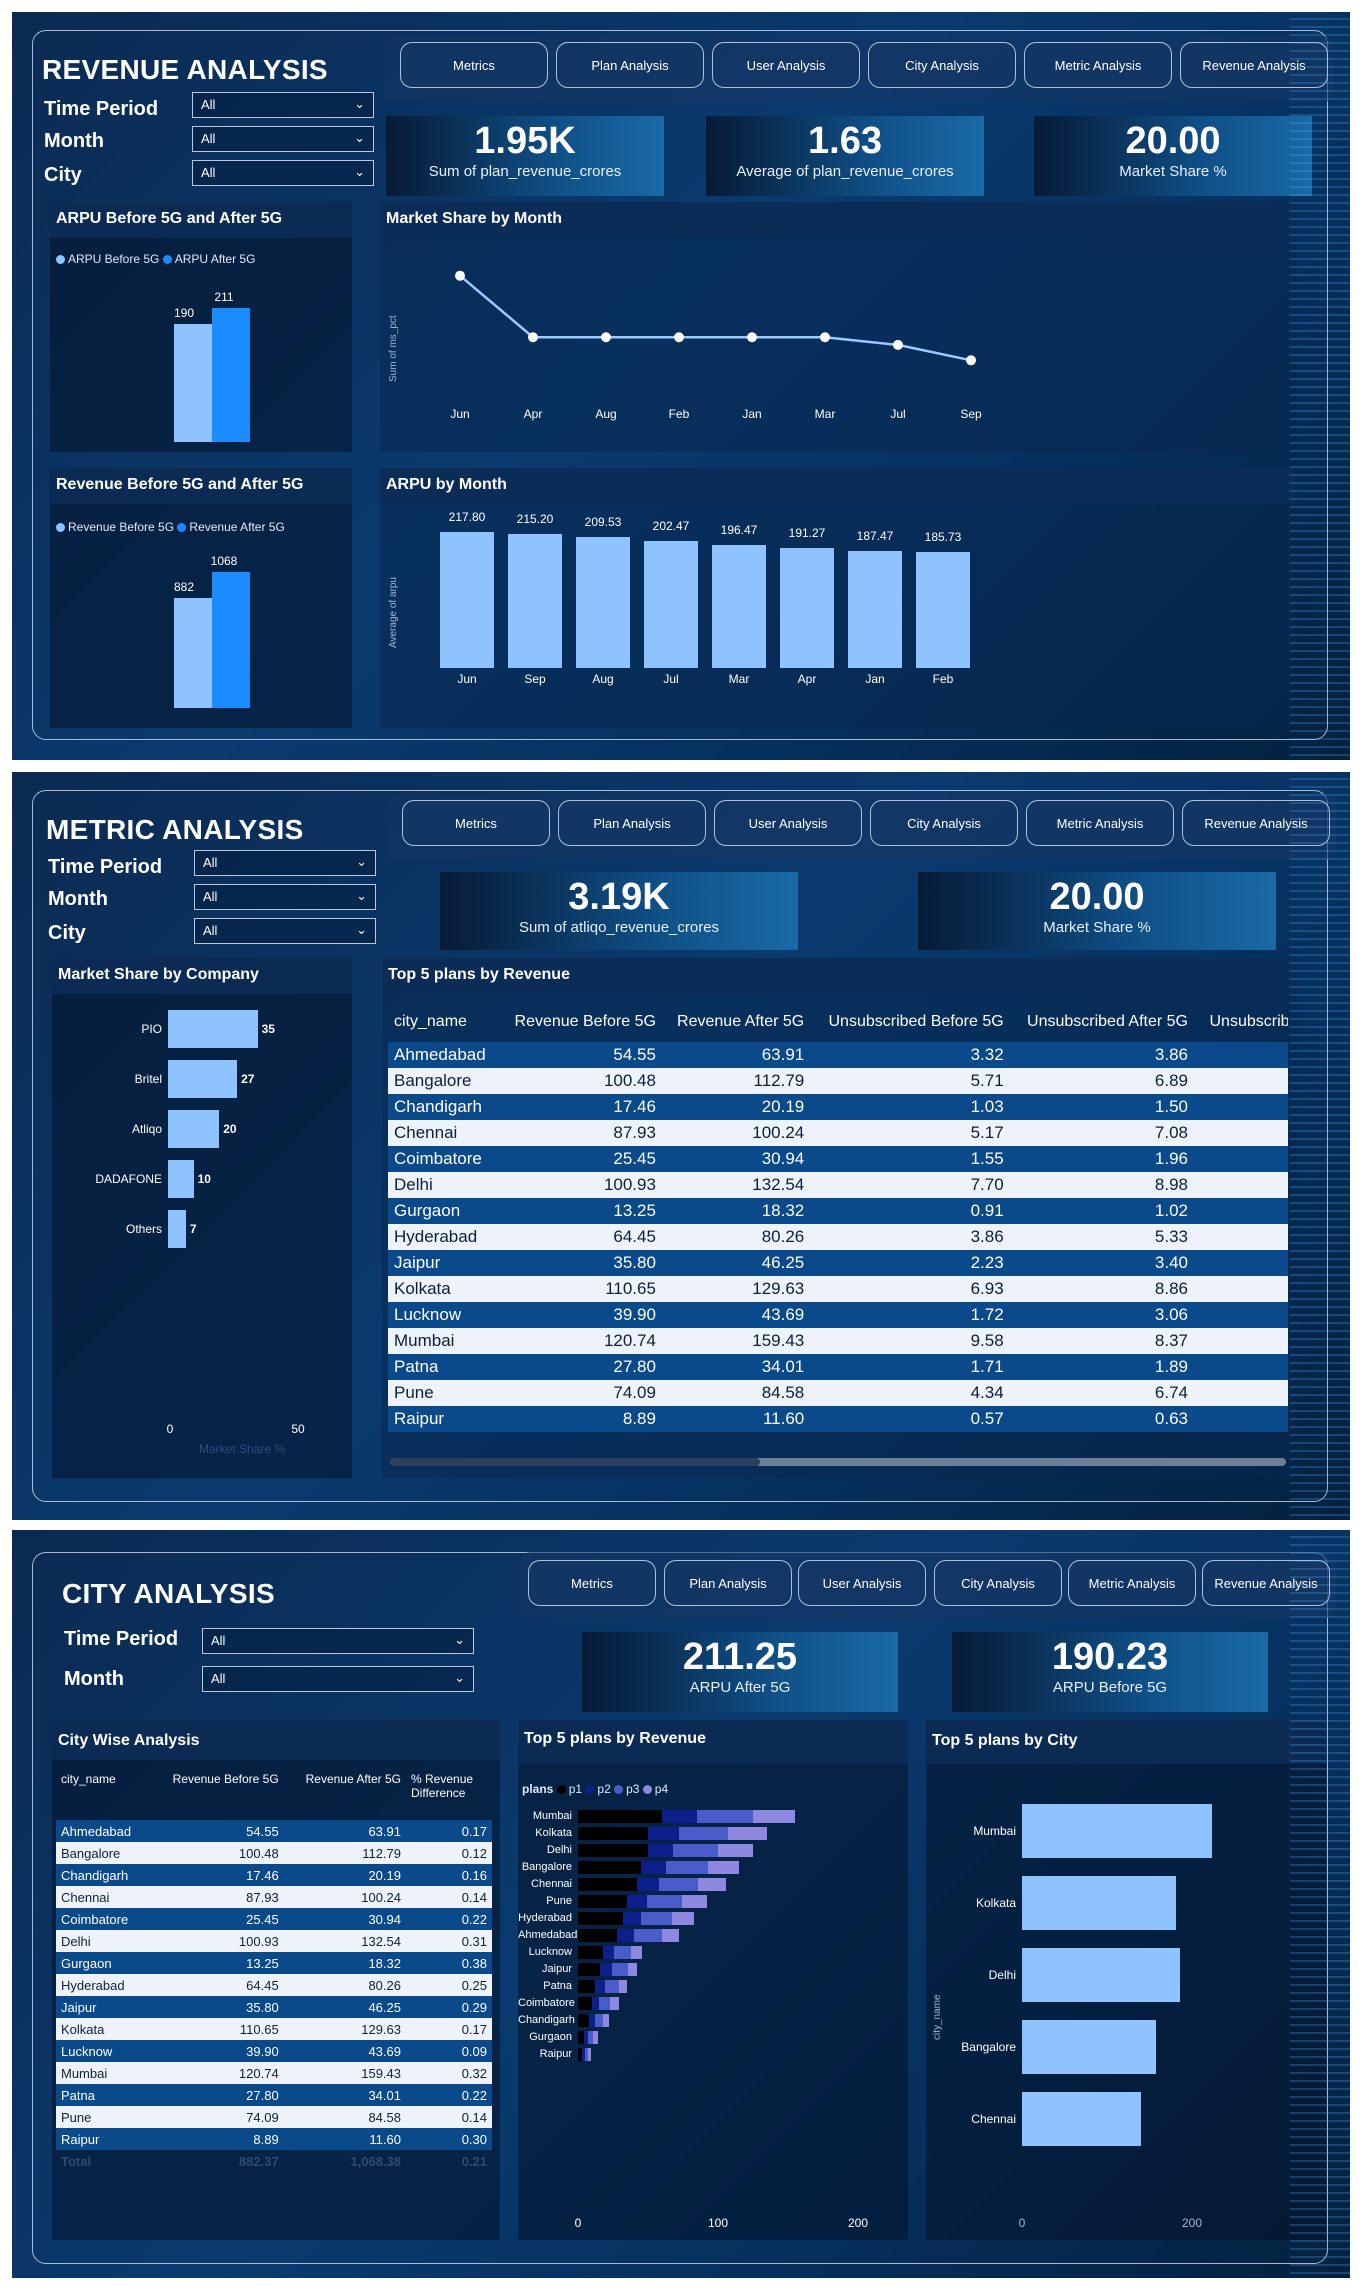  I want to click on table-row: Chandigarh 17.46 20.19 1.03 1.50, so click(838, 1107).